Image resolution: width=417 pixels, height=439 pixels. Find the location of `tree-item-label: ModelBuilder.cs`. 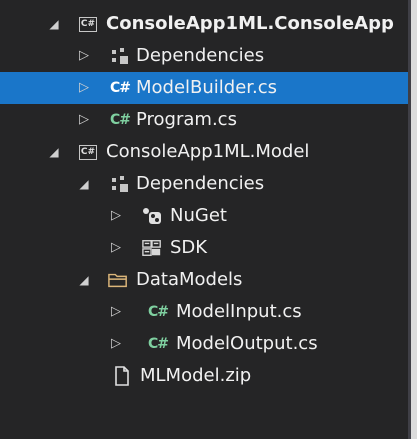

tree-item-label: ModelBuilder.cs is located at coordinates (207, 87).